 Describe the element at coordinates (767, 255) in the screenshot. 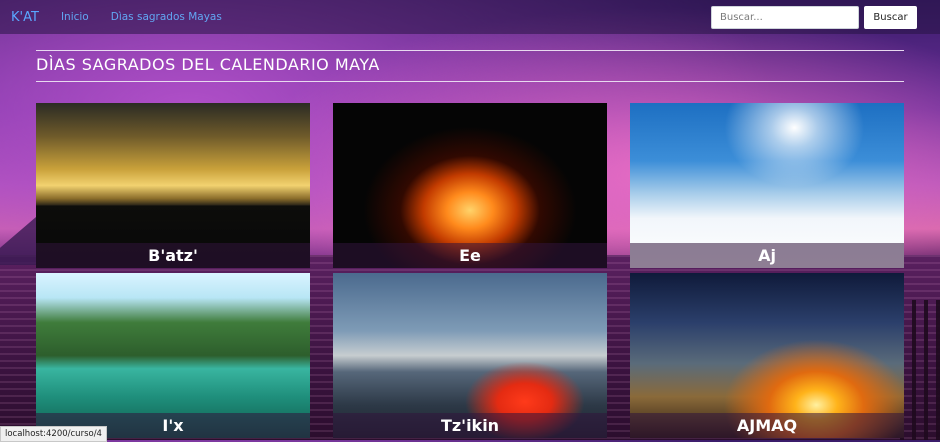

I see `card-label: Aj` at that location.